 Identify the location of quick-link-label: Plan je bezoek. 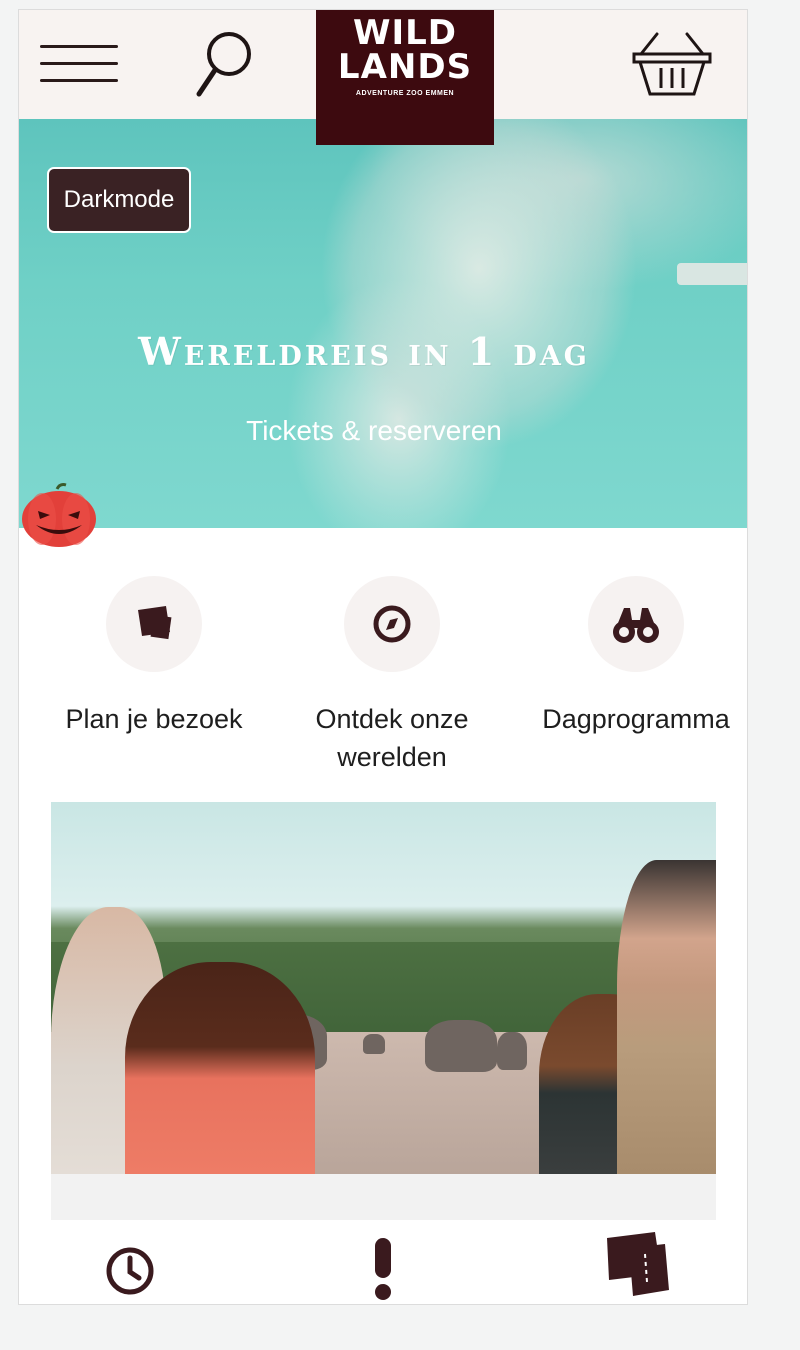
(154, 719).